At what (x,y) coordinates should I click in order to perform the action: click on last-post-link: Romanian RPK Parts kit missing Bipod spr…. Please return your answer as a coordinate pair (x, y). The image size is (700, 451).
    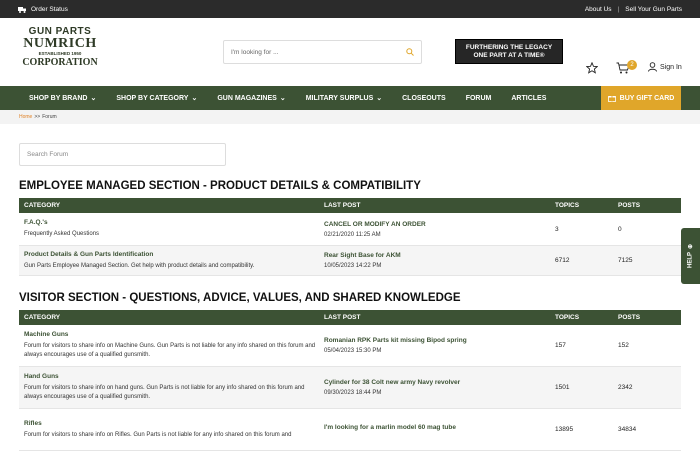
    Looking at the image, I should click on (439, 340).